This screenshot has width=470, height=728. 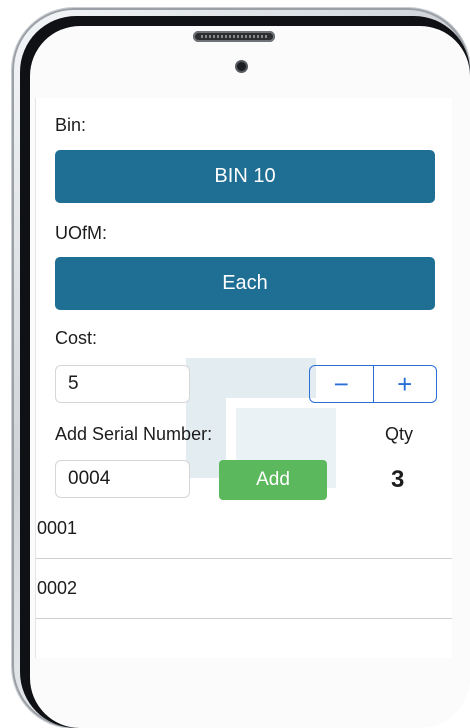 I want to click on serial-list-item: 0002, so click(x=244, y=589).